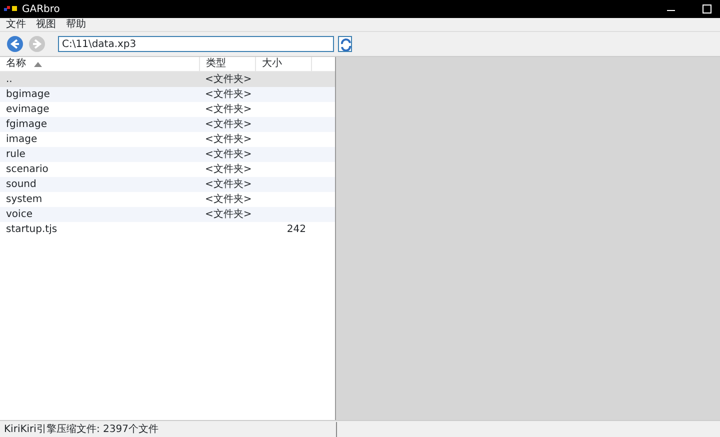 The height and width of the screenshot is (437, 720). I want to click on file-row: startup.tjs 242, so click(167, 229).